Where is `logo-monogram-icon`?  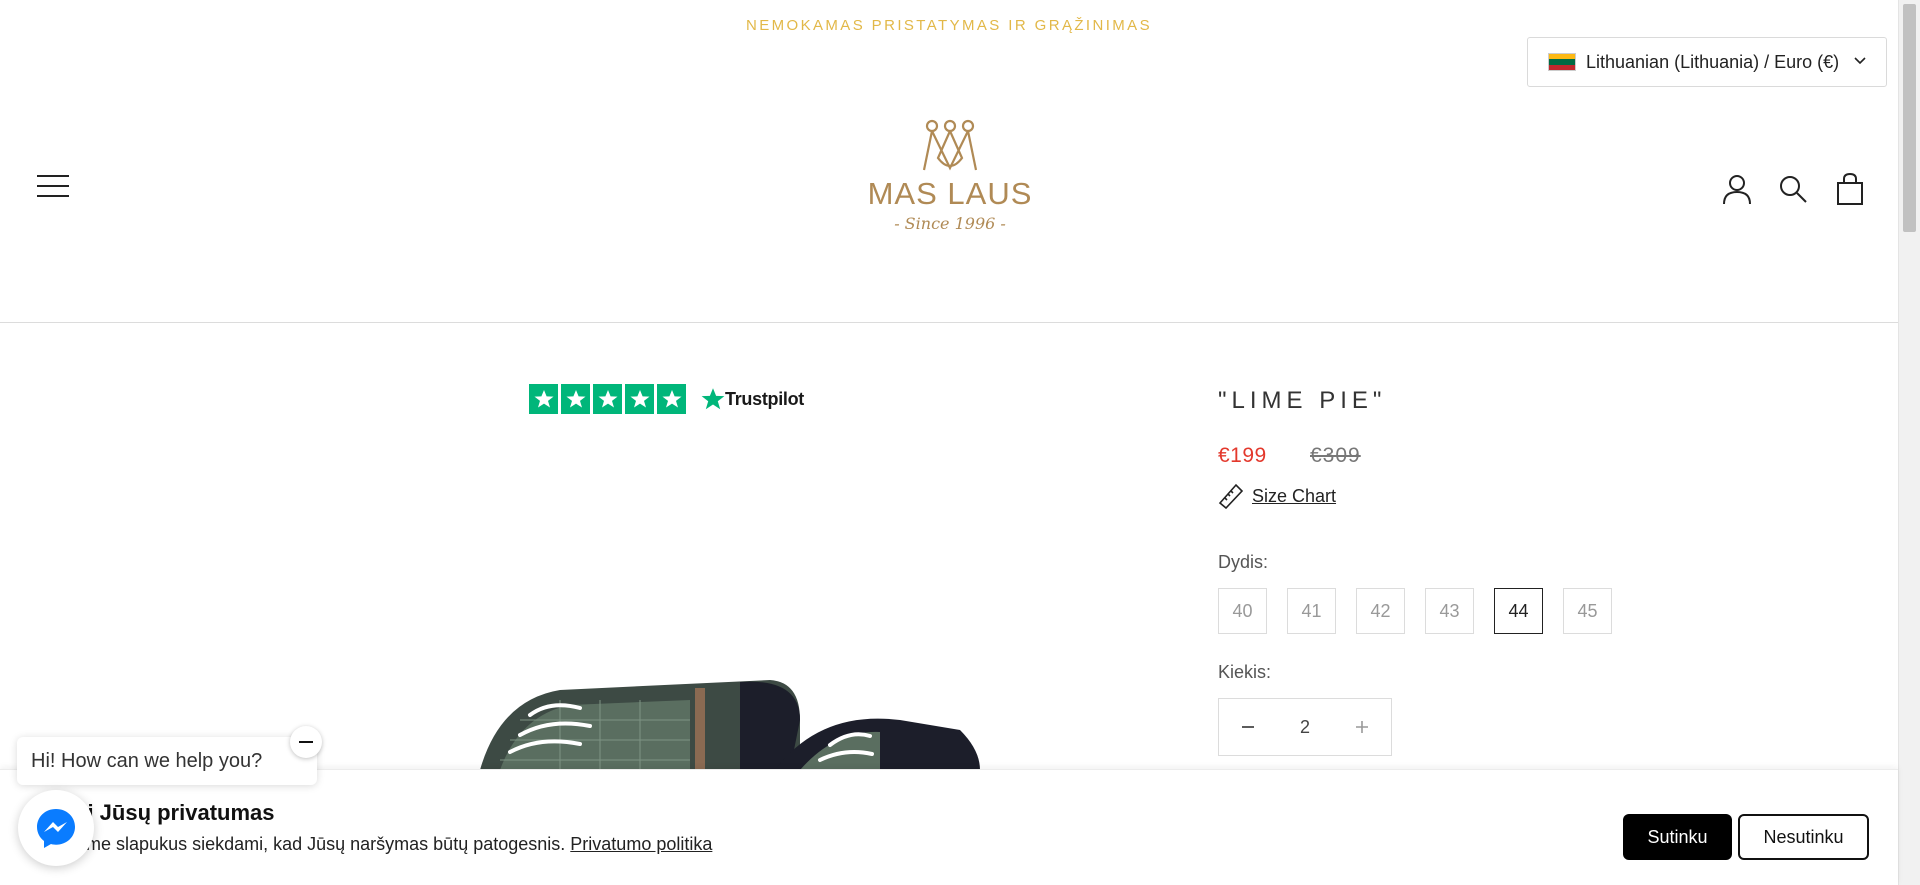
logo-monogram-icon is located at coordinates (950, 145).